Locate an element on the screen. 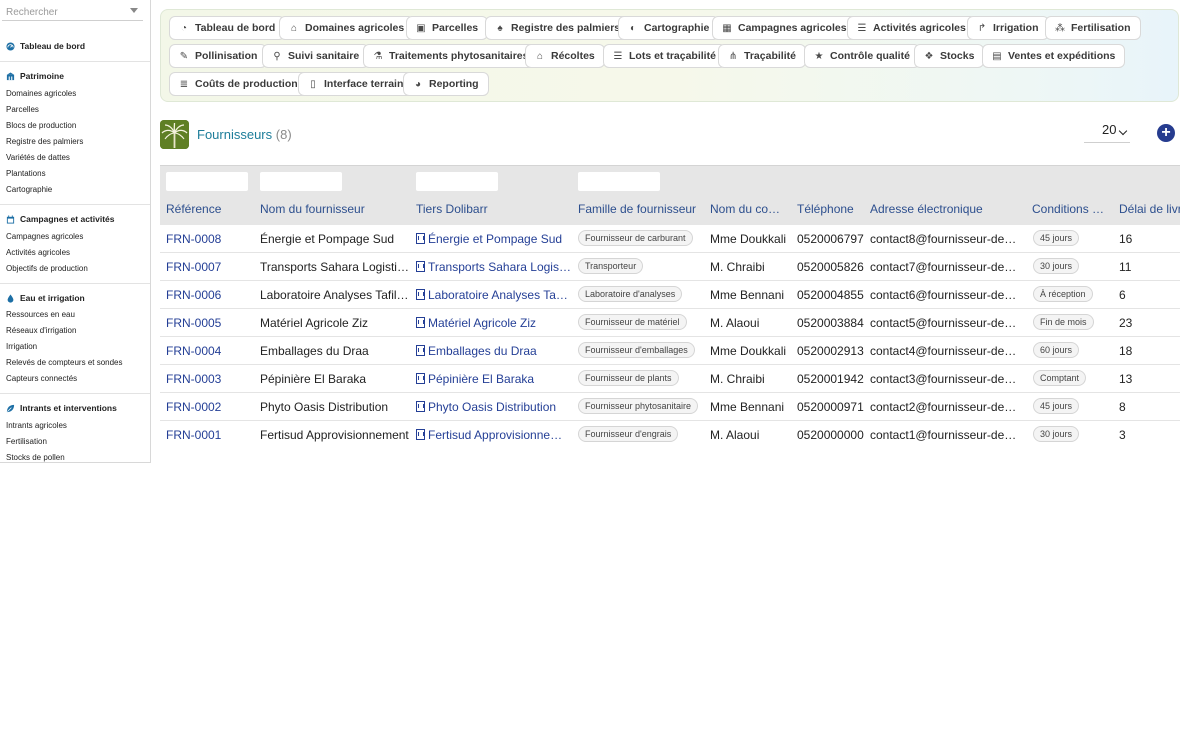  menu-cartographie: ◐ Cartographie is located at coordinates (669, 28).